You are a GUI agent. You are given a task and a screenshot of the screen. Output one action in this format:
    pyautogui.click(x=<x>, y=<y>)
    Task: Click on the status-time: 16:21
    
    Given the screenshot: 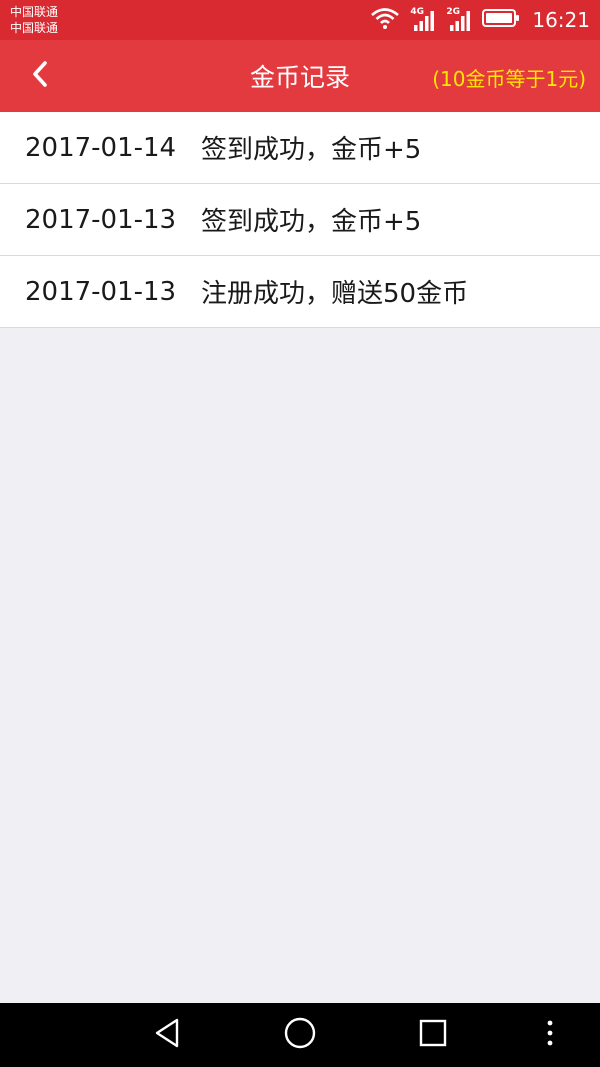 What is the action you would take?
    pyautogui.click(x=561, y=20)
    